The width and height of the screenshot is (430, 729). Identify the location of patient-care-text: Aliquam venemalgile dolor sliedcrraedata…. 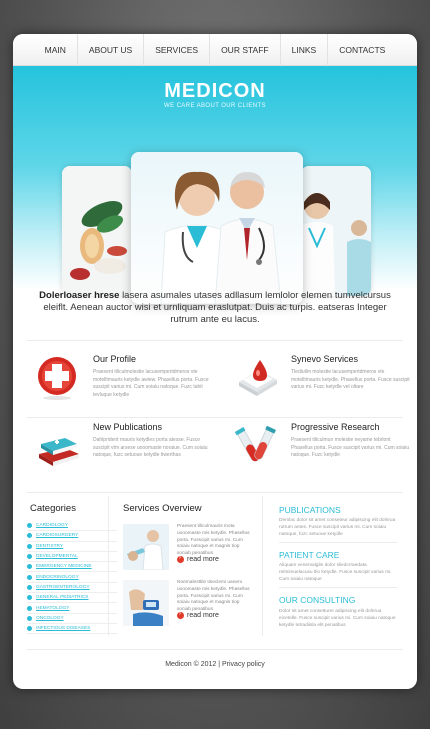
(335, 572).